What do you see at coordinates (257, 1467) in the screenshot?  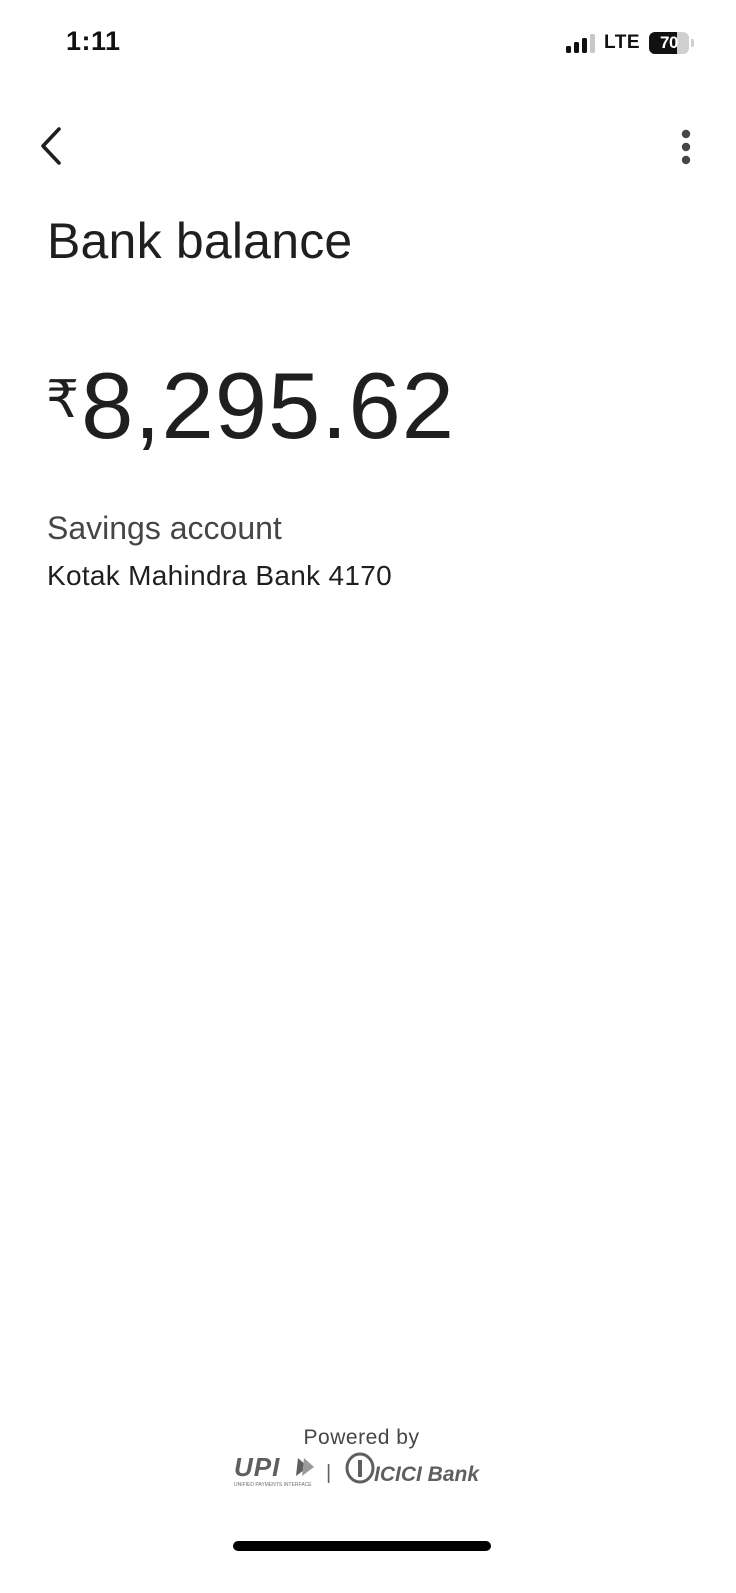 I see `upi-logo-text: UPI` at bounding box center [257, 1467].